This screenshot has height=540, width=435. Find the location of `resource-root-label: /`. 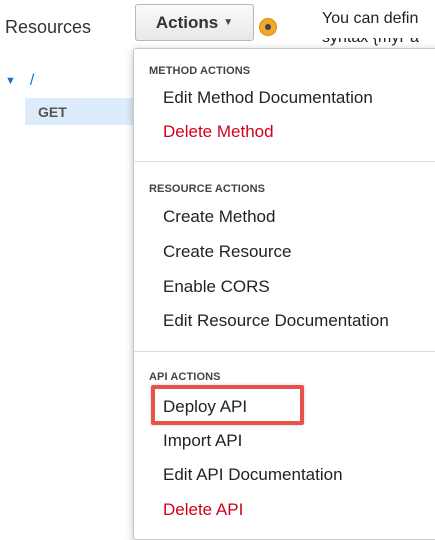

resource-root-label: / is located at coordinates (32, 81).